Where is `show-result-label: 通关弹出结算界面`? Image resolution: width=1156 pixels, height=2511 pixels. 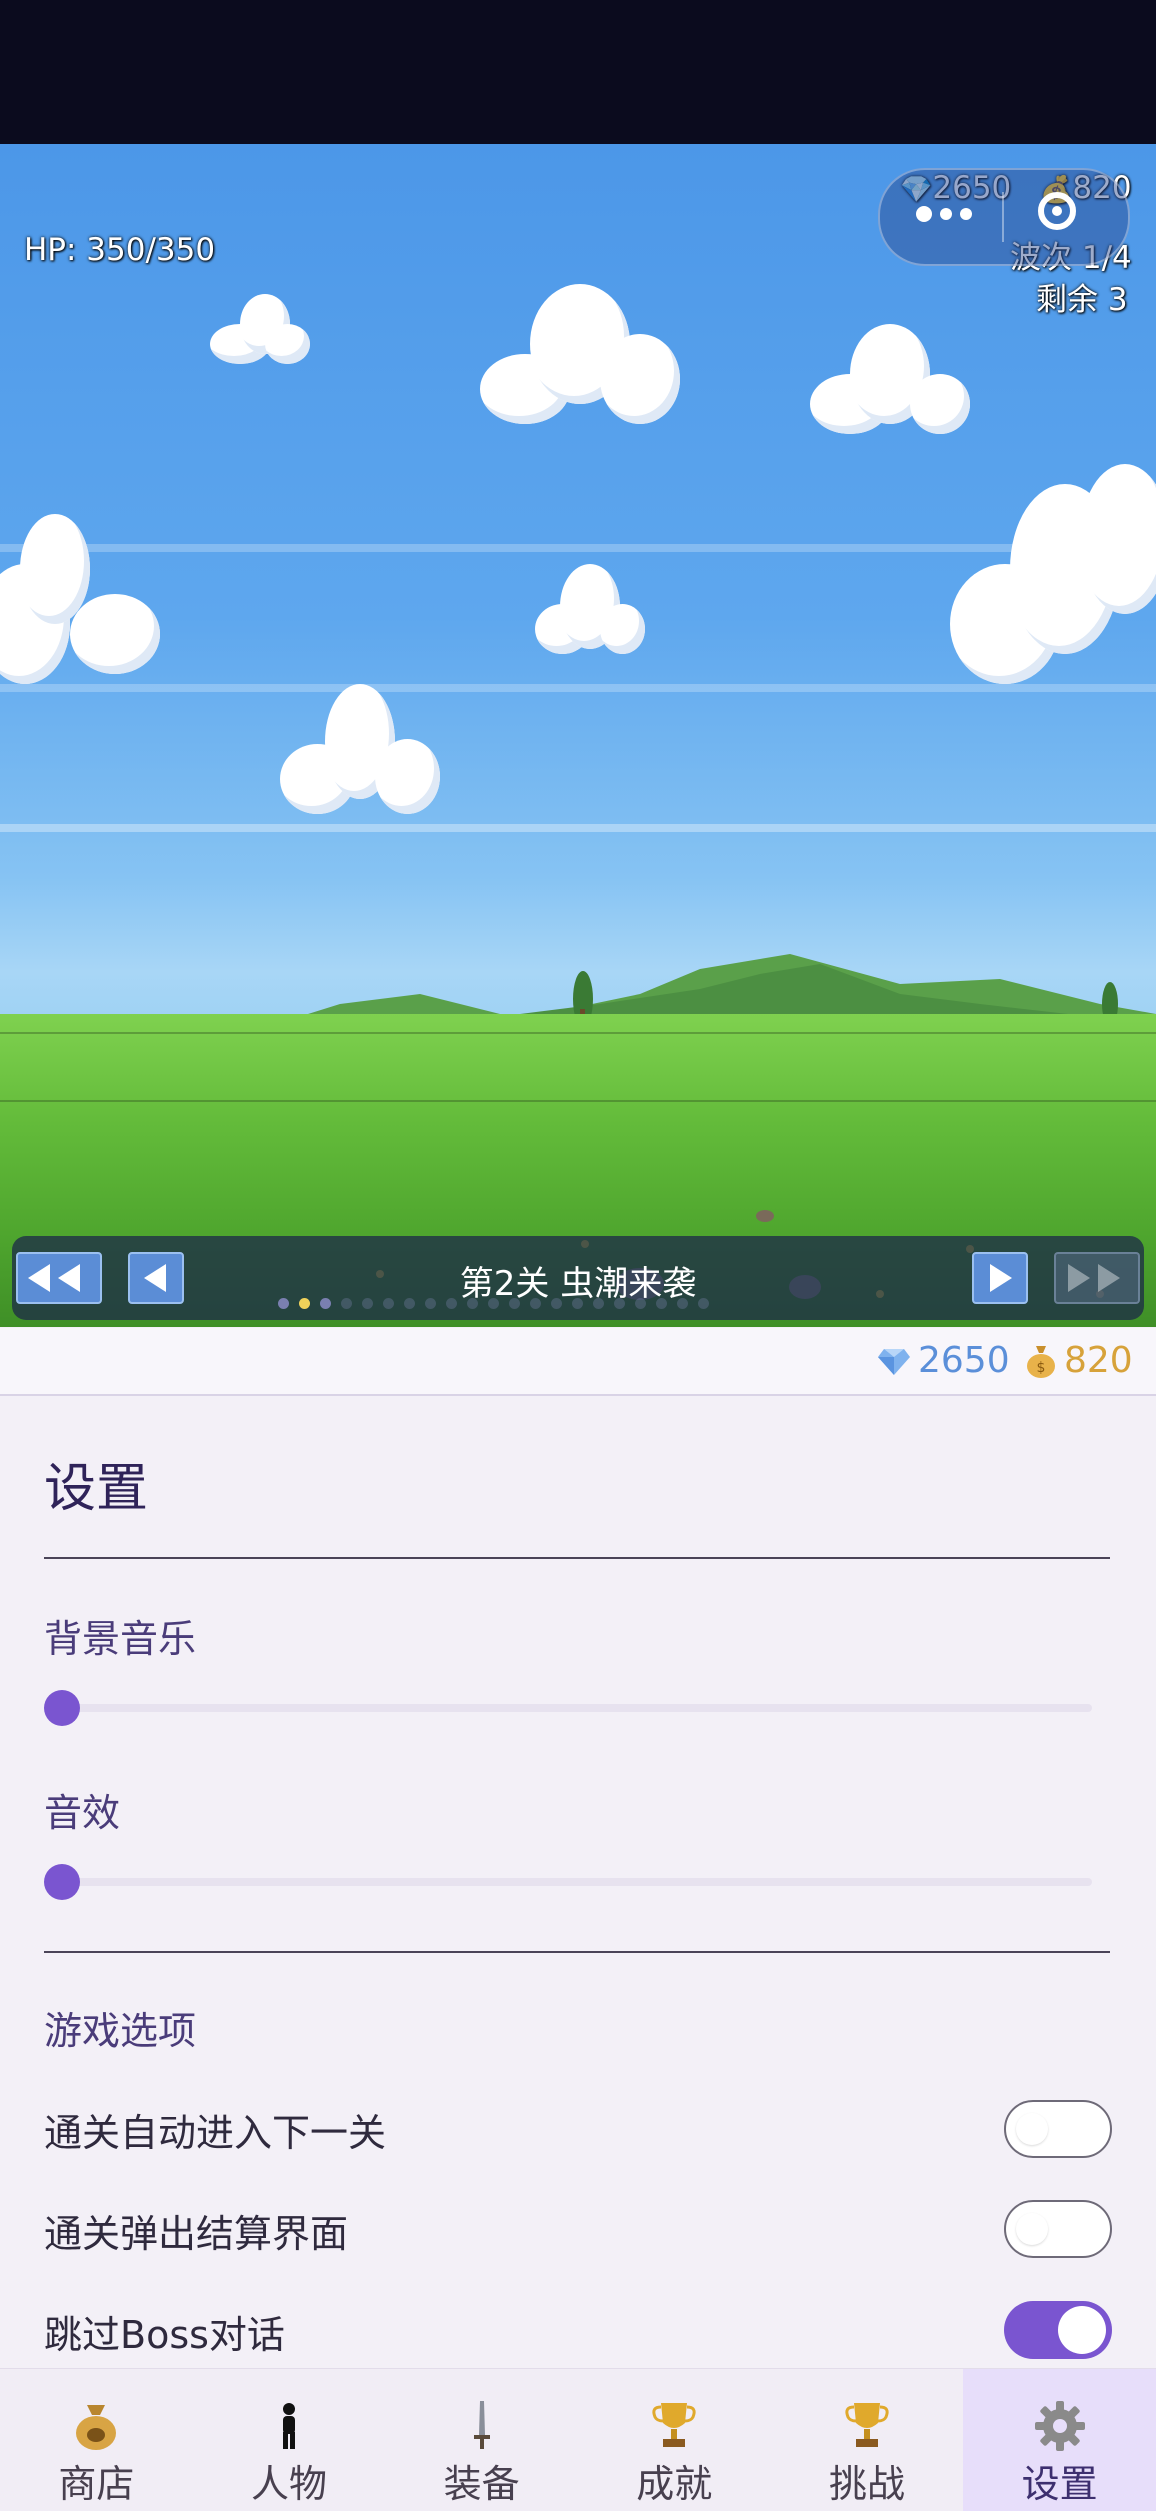 show-result-label: 通关弹出结算界面 is located at coordinates (196, 2234).